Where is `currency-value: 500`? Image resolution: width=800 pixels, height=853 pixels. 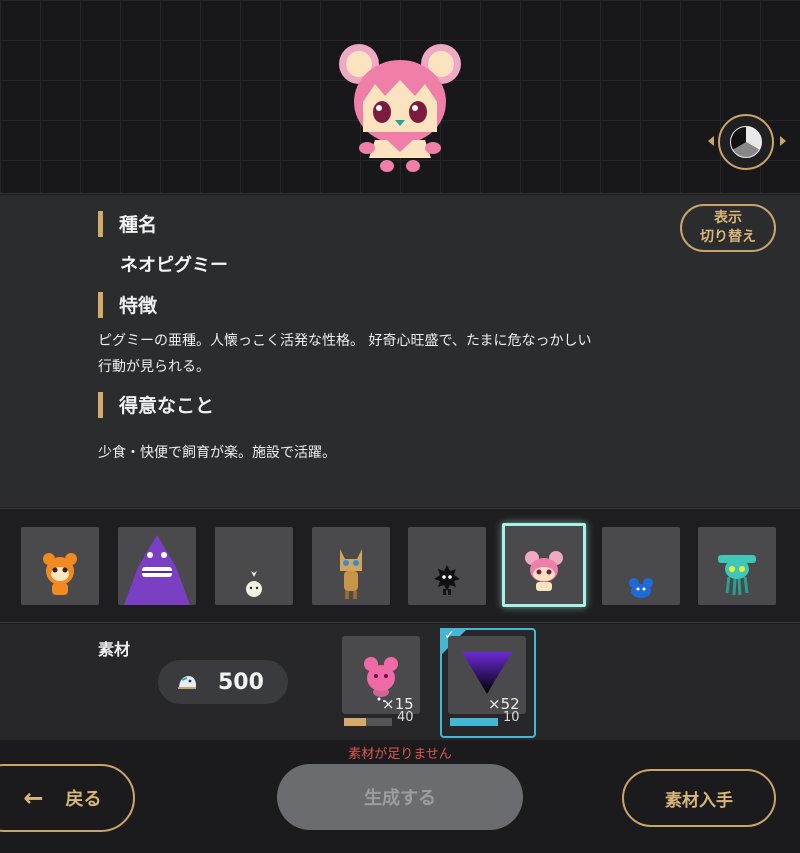 currency-value: 500 is located at coordinates (241, 682).